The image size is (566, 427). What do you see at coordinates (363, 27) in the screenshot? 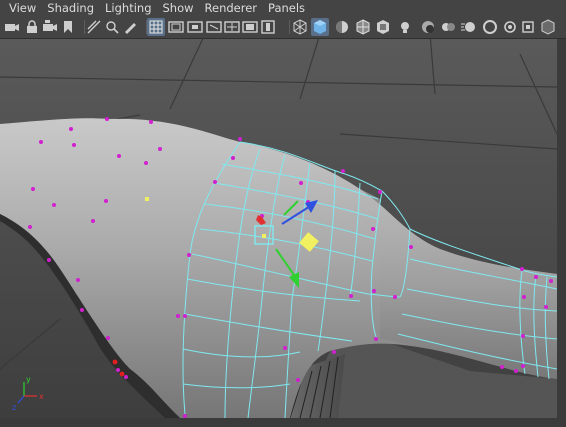
I see `wireframe-on-shaded-icon` at bounding box center [363, 27].